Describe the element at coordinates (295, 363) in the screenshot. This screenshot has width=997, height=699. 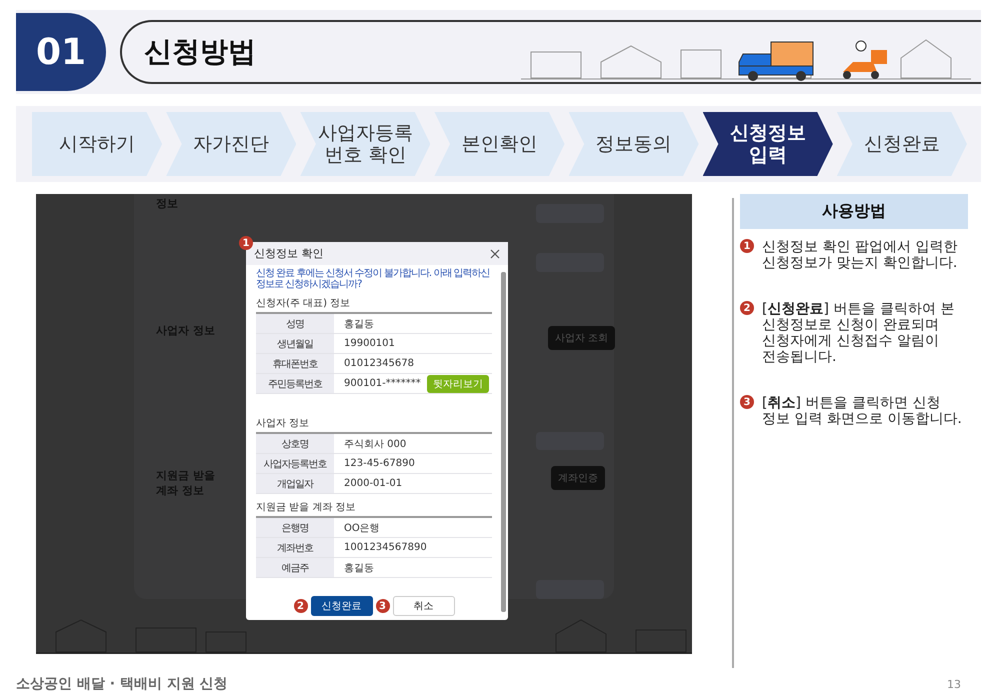
I see `row-label: 휴대폰번호` at that location.